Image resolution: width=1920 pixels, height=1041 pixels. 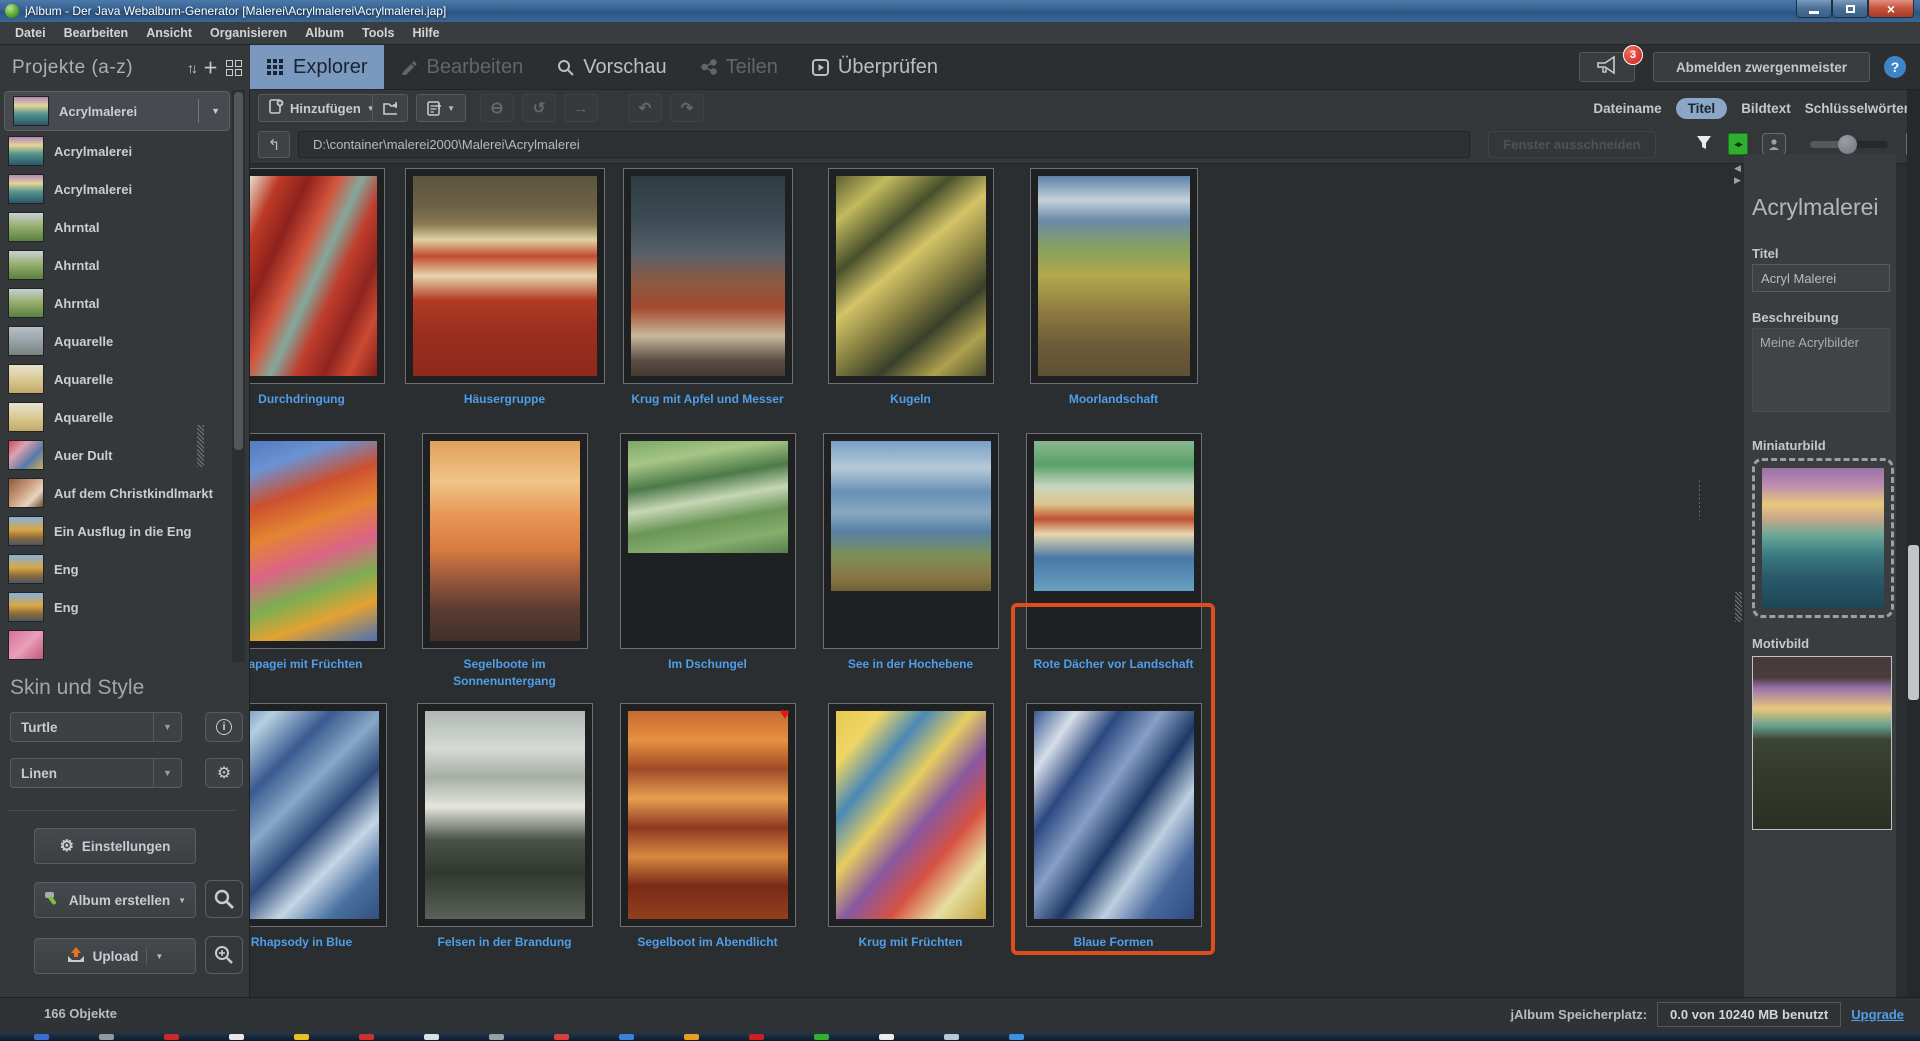 I want to click on scrollbar-thumb, so click(x=238, y=271).